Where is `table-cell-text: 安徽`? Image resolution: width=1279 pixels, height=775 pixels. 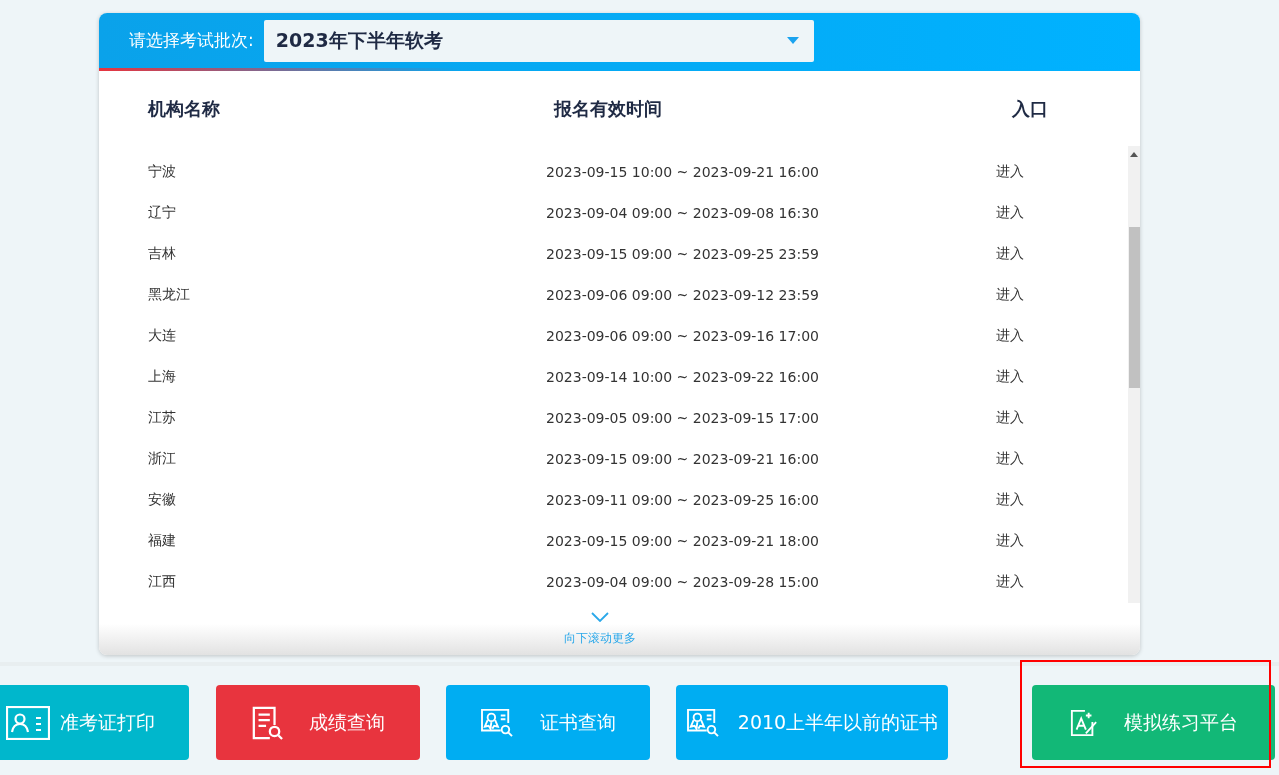 table-cell-text: 安徽 is located at coordinates (162, 499).